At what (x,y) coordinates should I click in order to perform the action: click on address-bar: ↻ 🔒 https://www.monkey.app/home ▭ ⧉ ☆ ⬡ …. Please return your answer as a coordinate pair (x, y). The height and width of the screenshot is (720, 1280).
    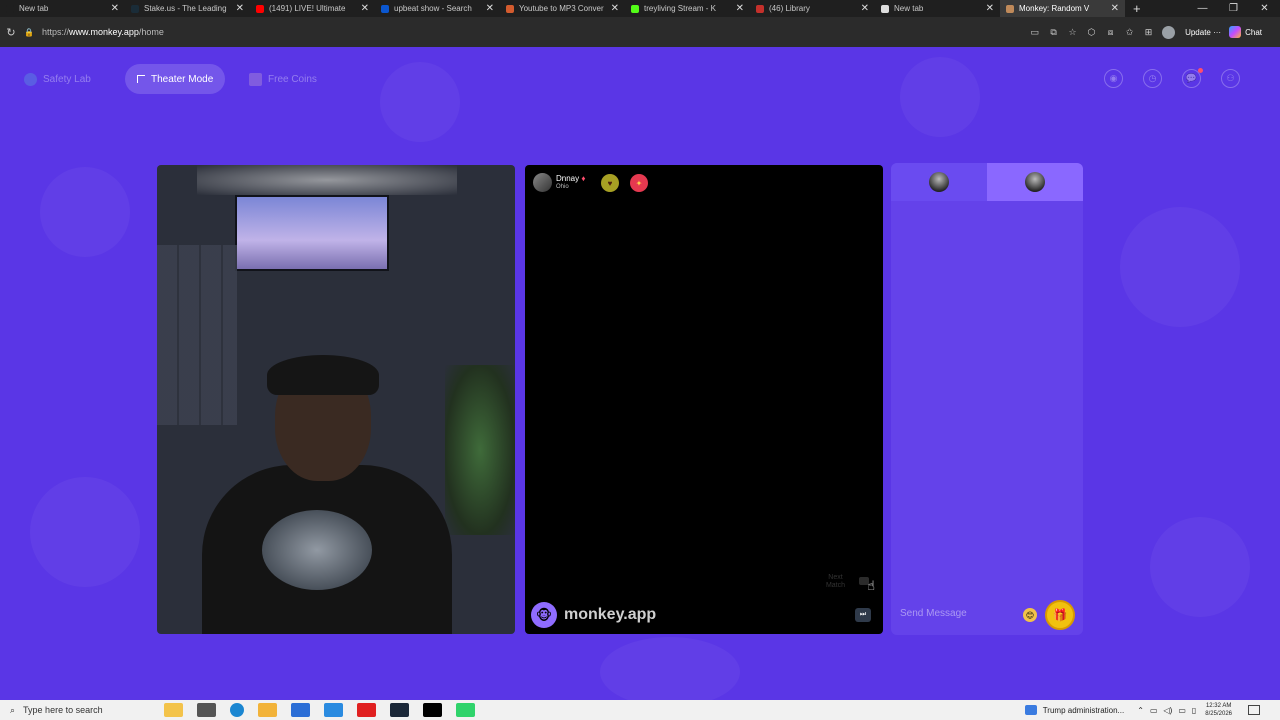
    Looking at the image, I should click on (640, 32).